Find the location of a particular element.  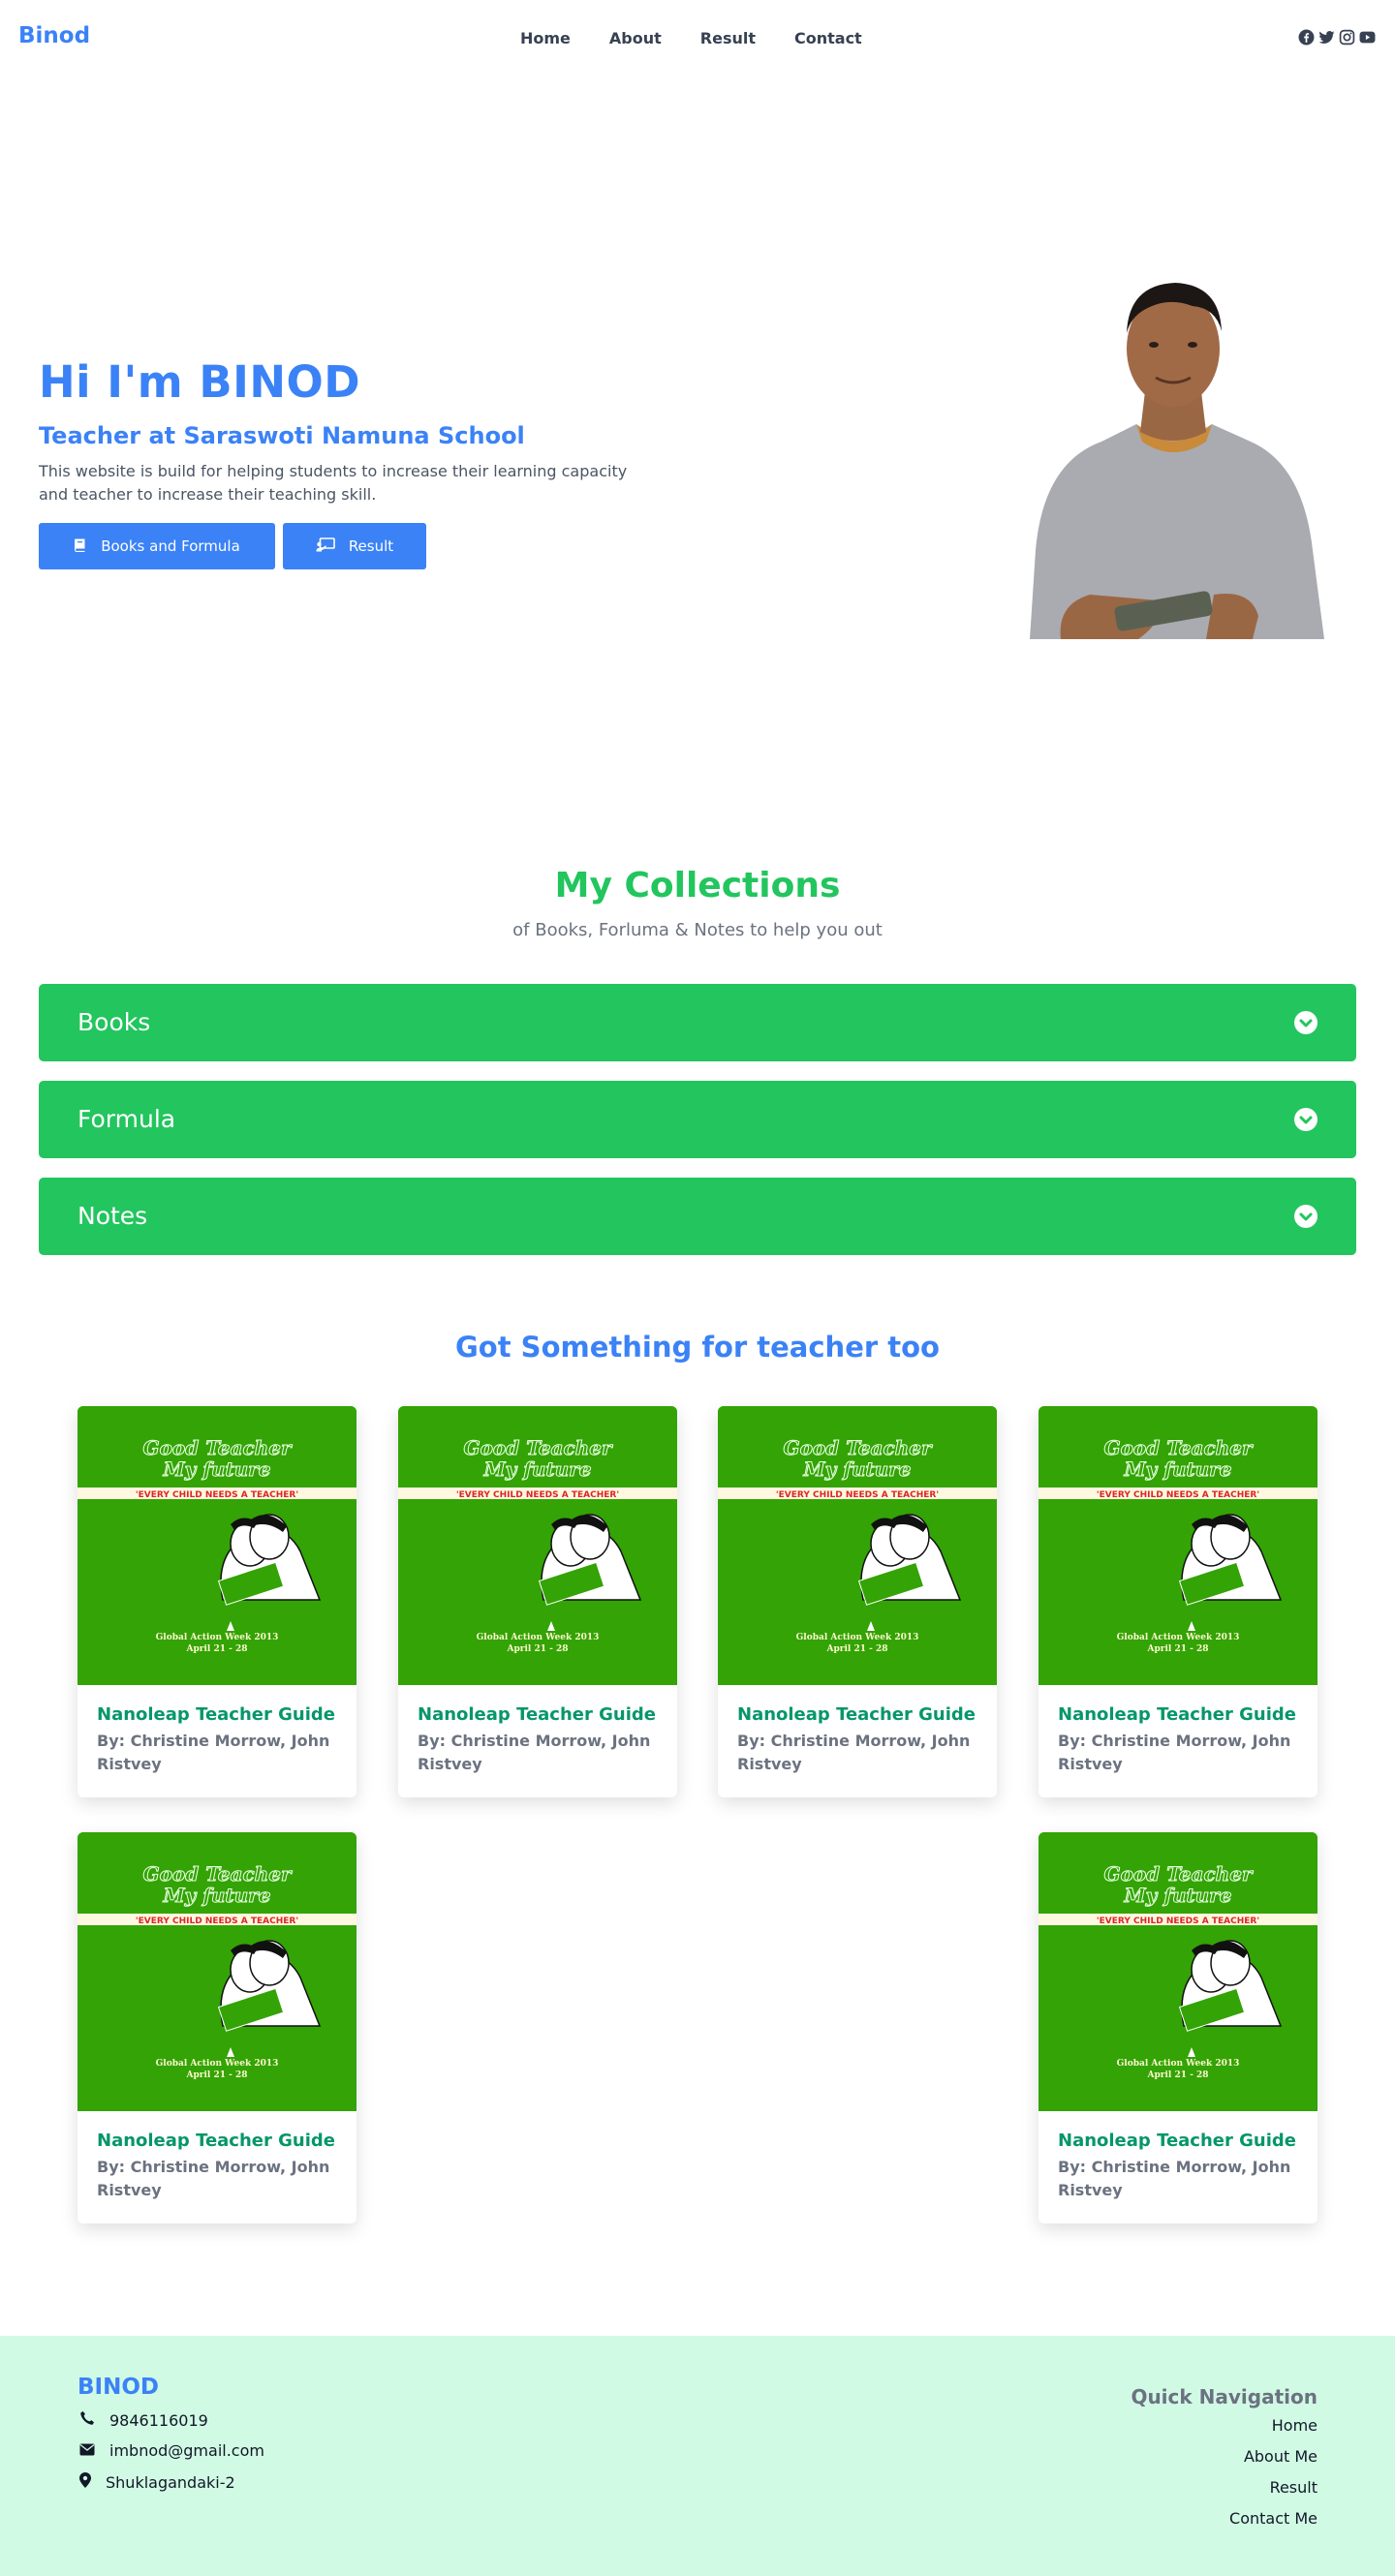

facebook-icon is located at coordinates (1306, 37).